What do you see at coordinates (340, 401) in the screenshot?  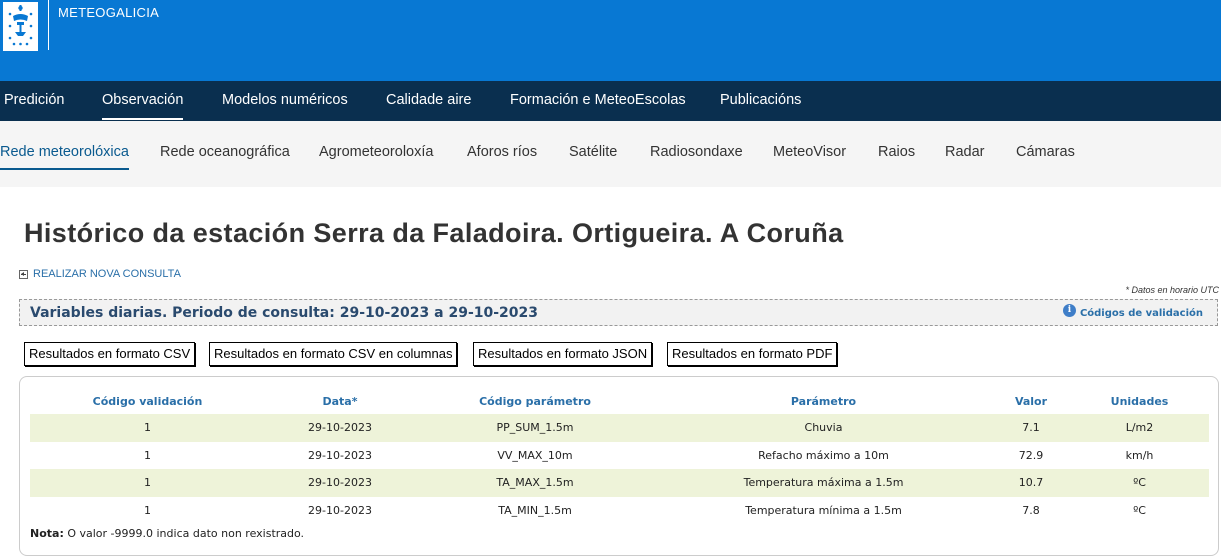 I see `header-date: Data*` at bounding box center [340, 401].